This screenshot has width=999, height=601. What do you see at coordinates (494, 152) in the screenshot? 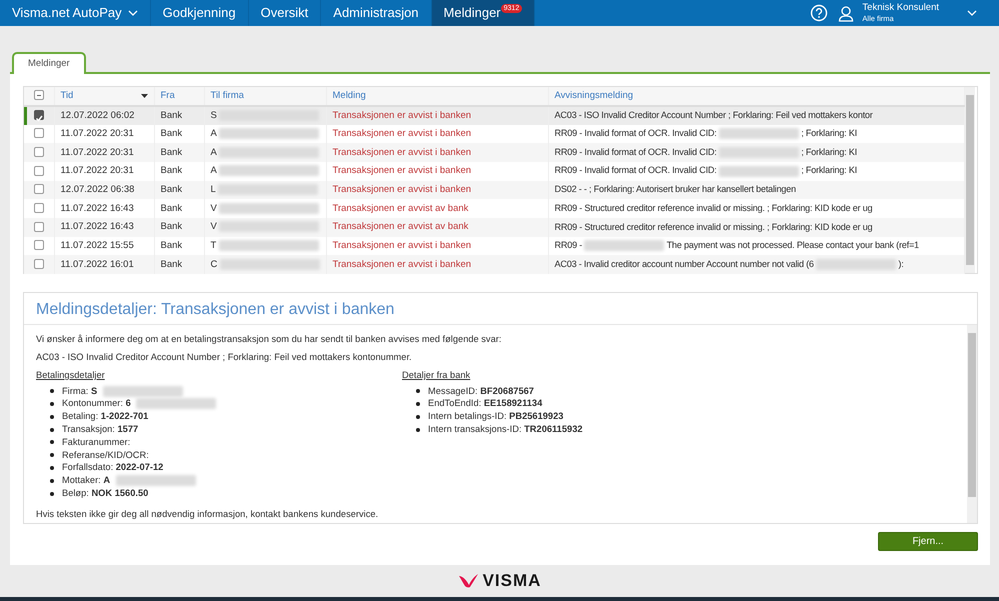
I see `table-row: 11.07.2022 20:31 Bank A Transaksjonen er avvist i banken RR09 - Invalid format of OCR. Invalid CID: ; Forklaring: KI` at bounding box center [494, 152].